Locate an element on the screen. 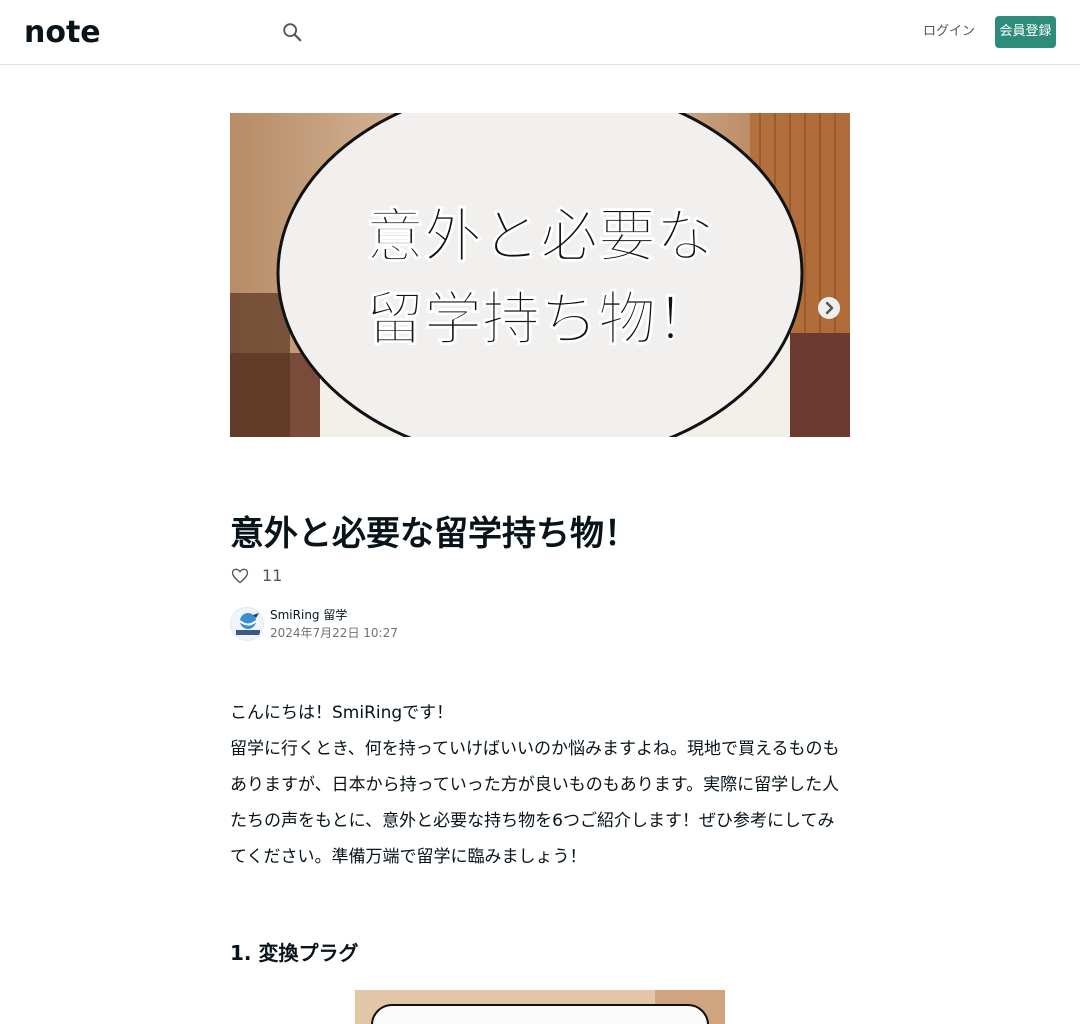 This screenshot has height=1024, width=1080. smiring-logo is located at coordinates (248, 624).